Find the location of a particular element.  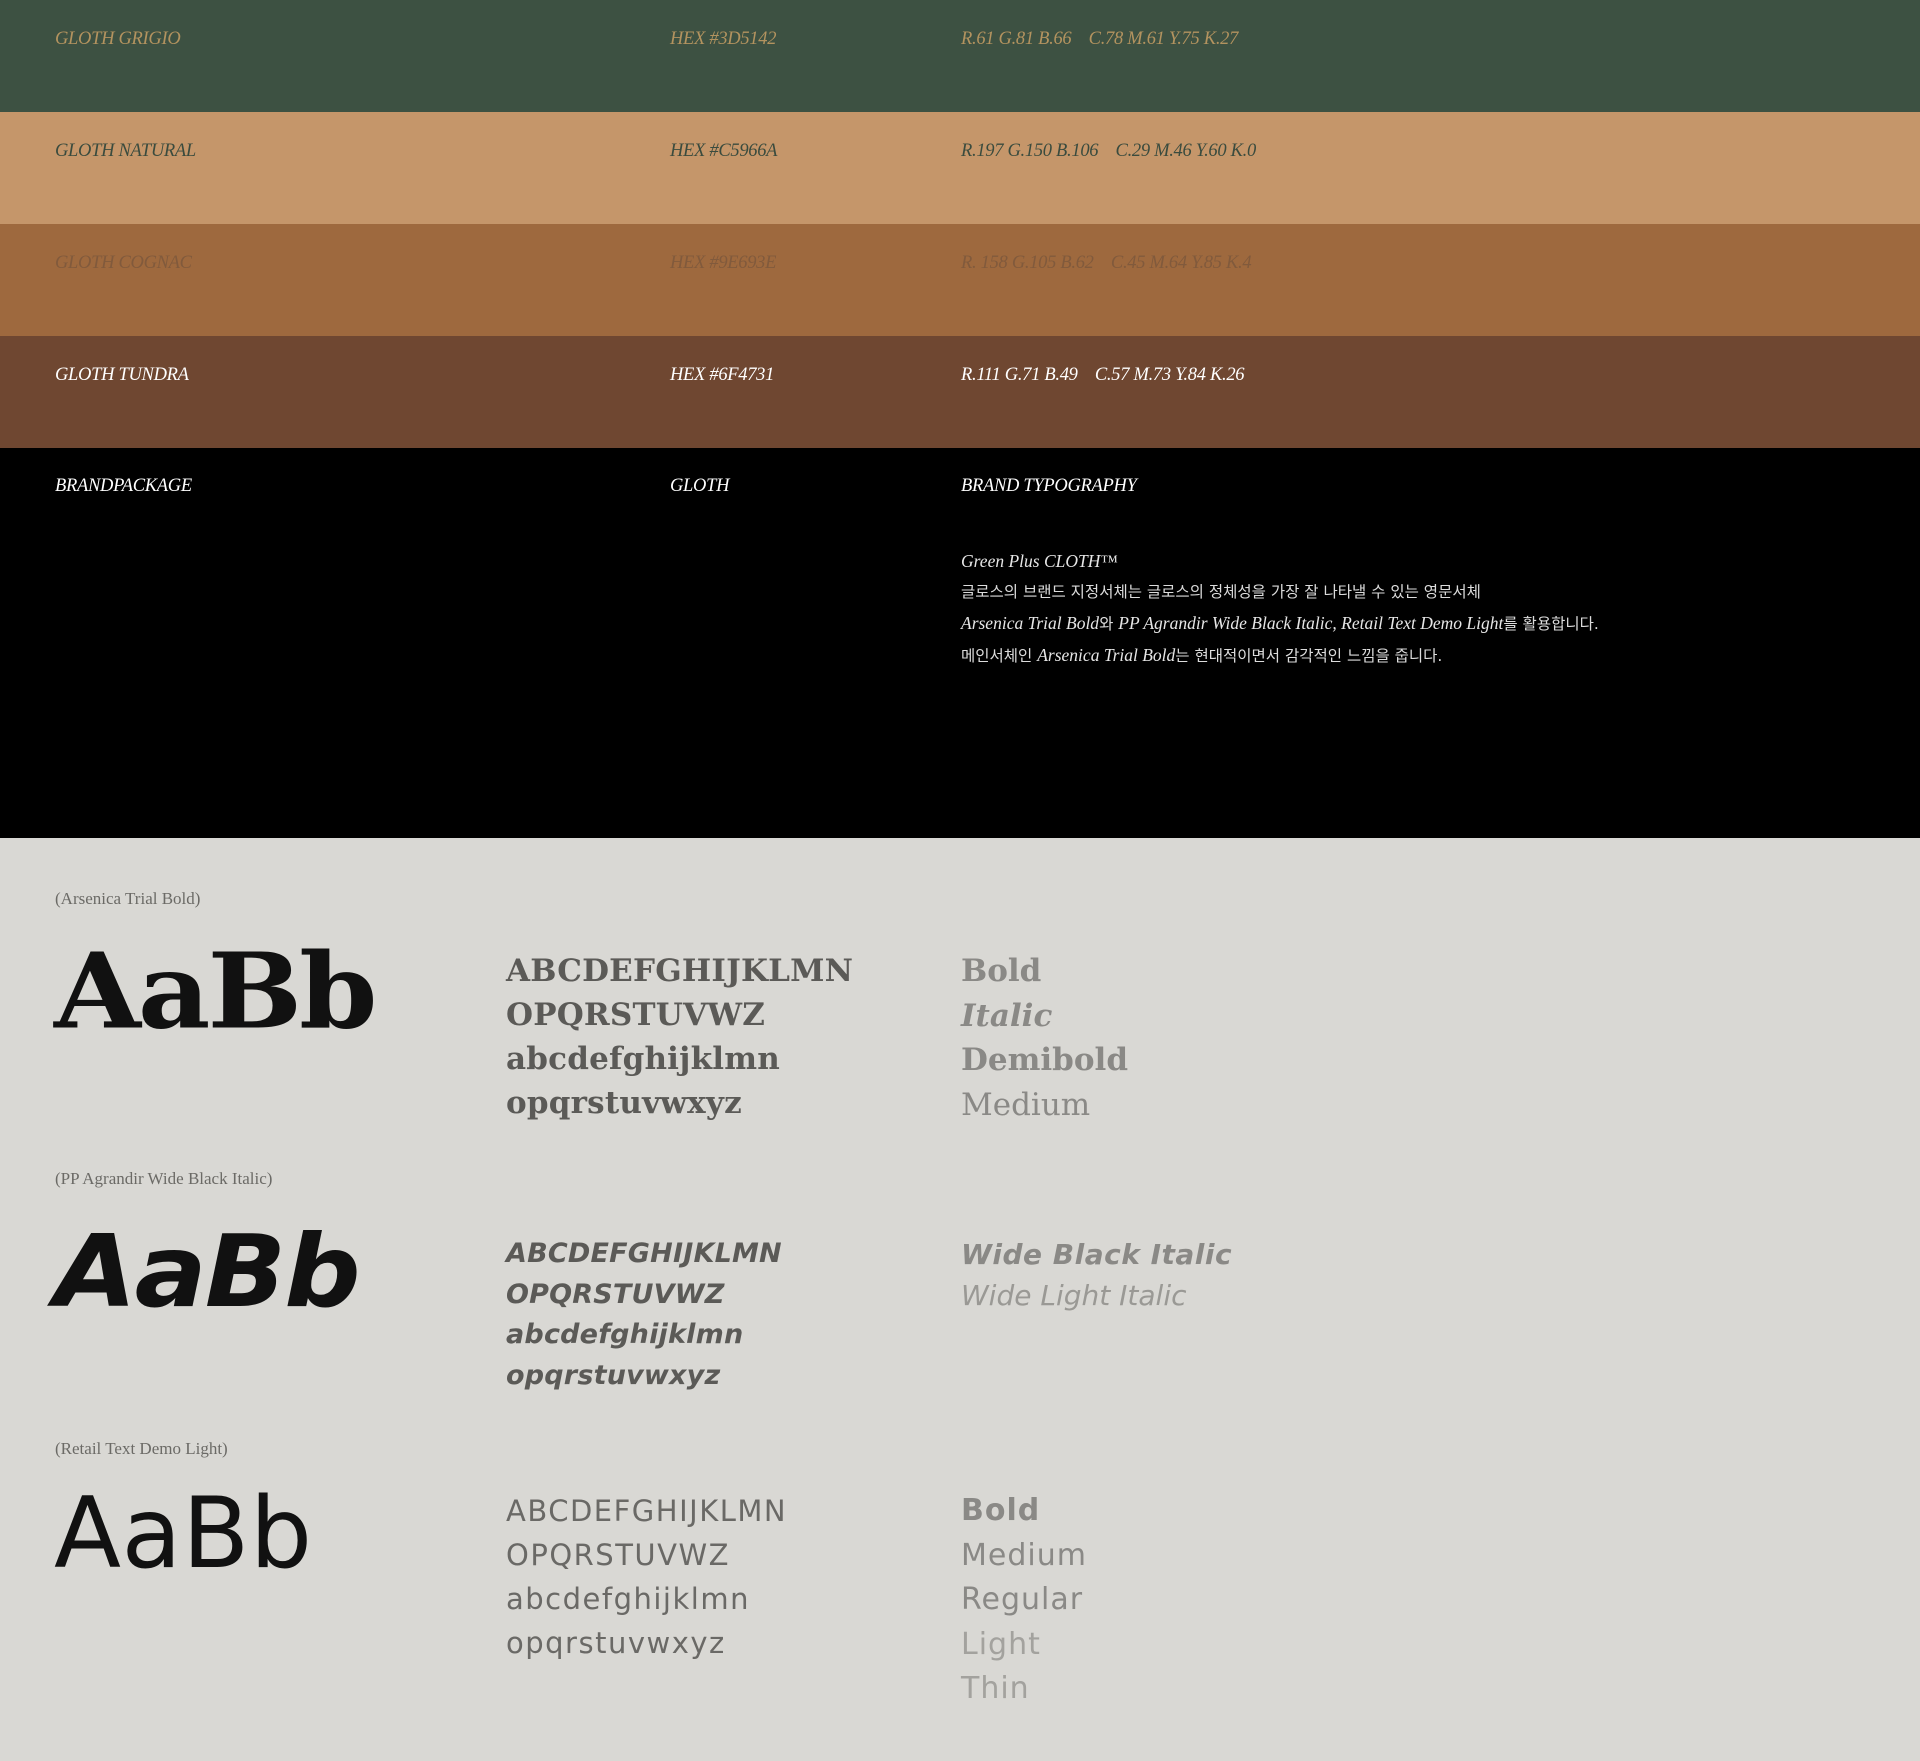

color-values: R.111 G.71 B.49 C.57 M.73 Y.84 K.26 is located at coordinates (1103, 375).